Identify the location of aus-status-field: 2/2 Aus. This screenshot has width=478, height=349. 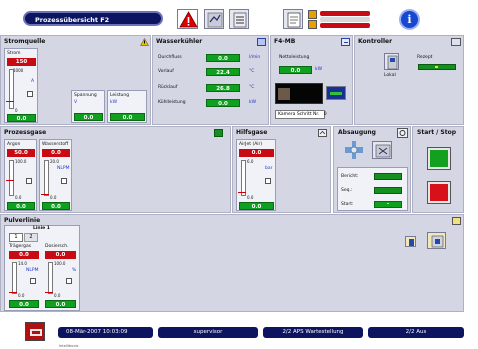
(416, 332).